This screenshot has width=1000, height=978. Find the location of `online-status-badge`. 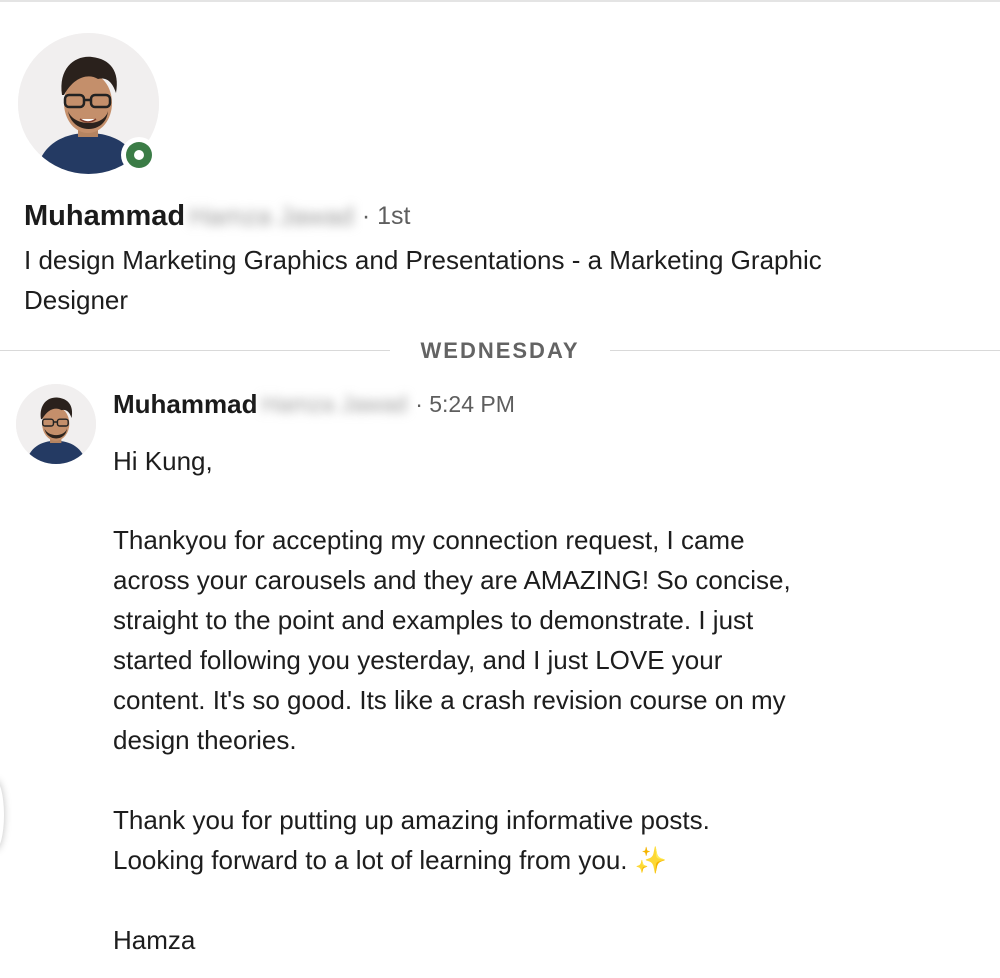

online-status-badge is located at coordinates (139, 155).